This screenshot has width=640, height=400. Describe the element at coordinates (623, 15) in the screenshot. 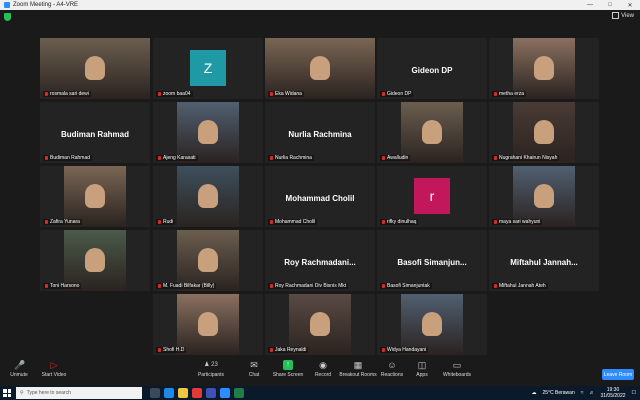

I see `view-button: View` at that location.